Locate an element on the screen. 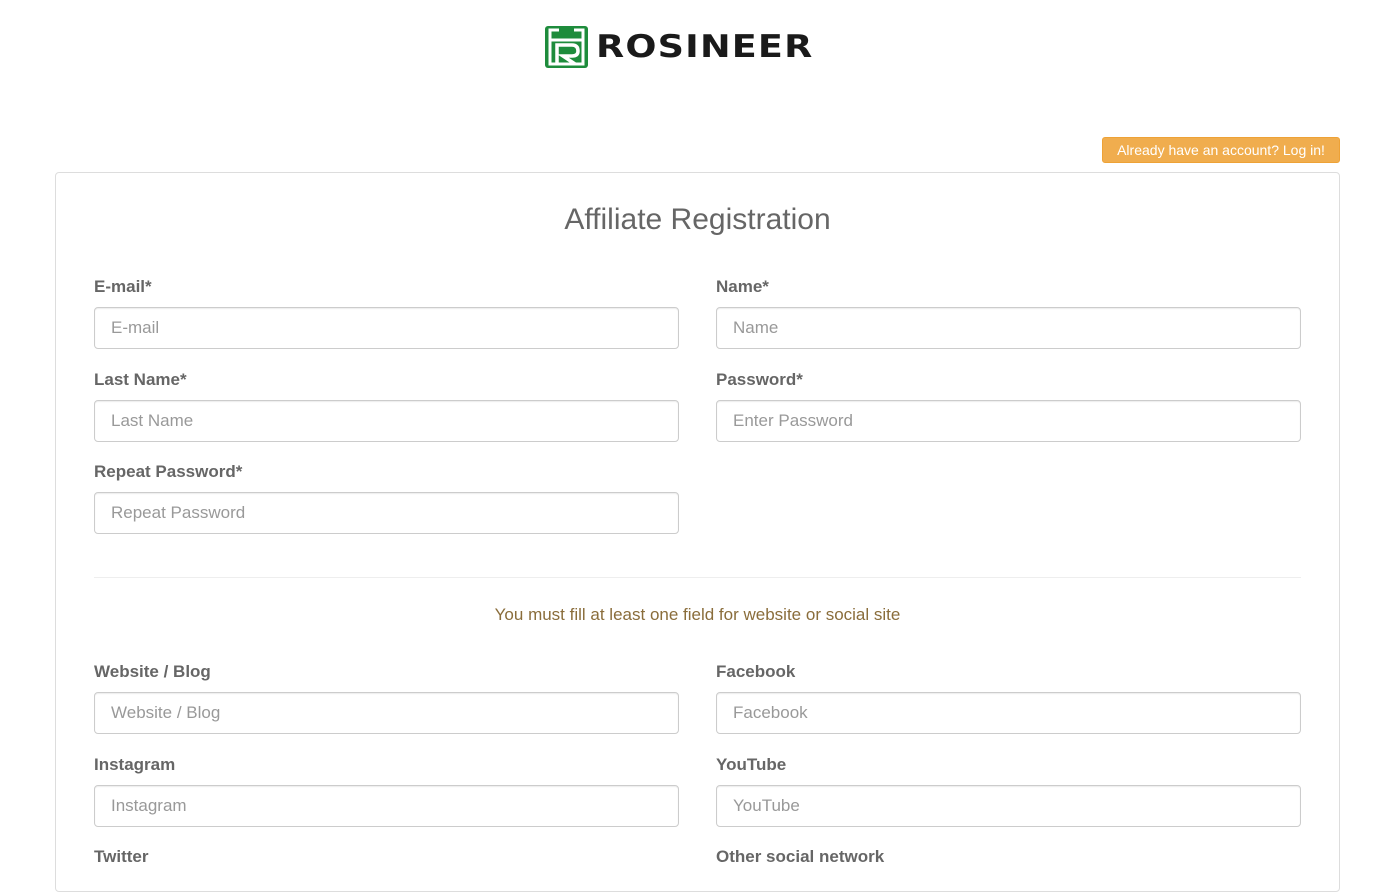 This screenshot has height=892, width=1386. last-name-group: Last Name* is located at coordinates (386, 406).